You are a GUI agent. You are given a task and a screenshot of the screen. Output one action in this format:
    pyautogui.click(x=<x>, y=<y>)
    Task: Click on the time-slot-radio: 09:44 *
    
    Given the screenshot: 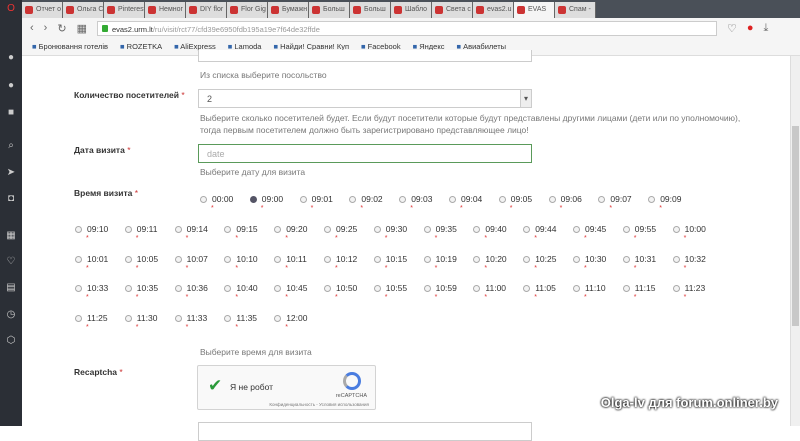 What is the action you would take?
    pyautogui.click(x=539, y=233)
    